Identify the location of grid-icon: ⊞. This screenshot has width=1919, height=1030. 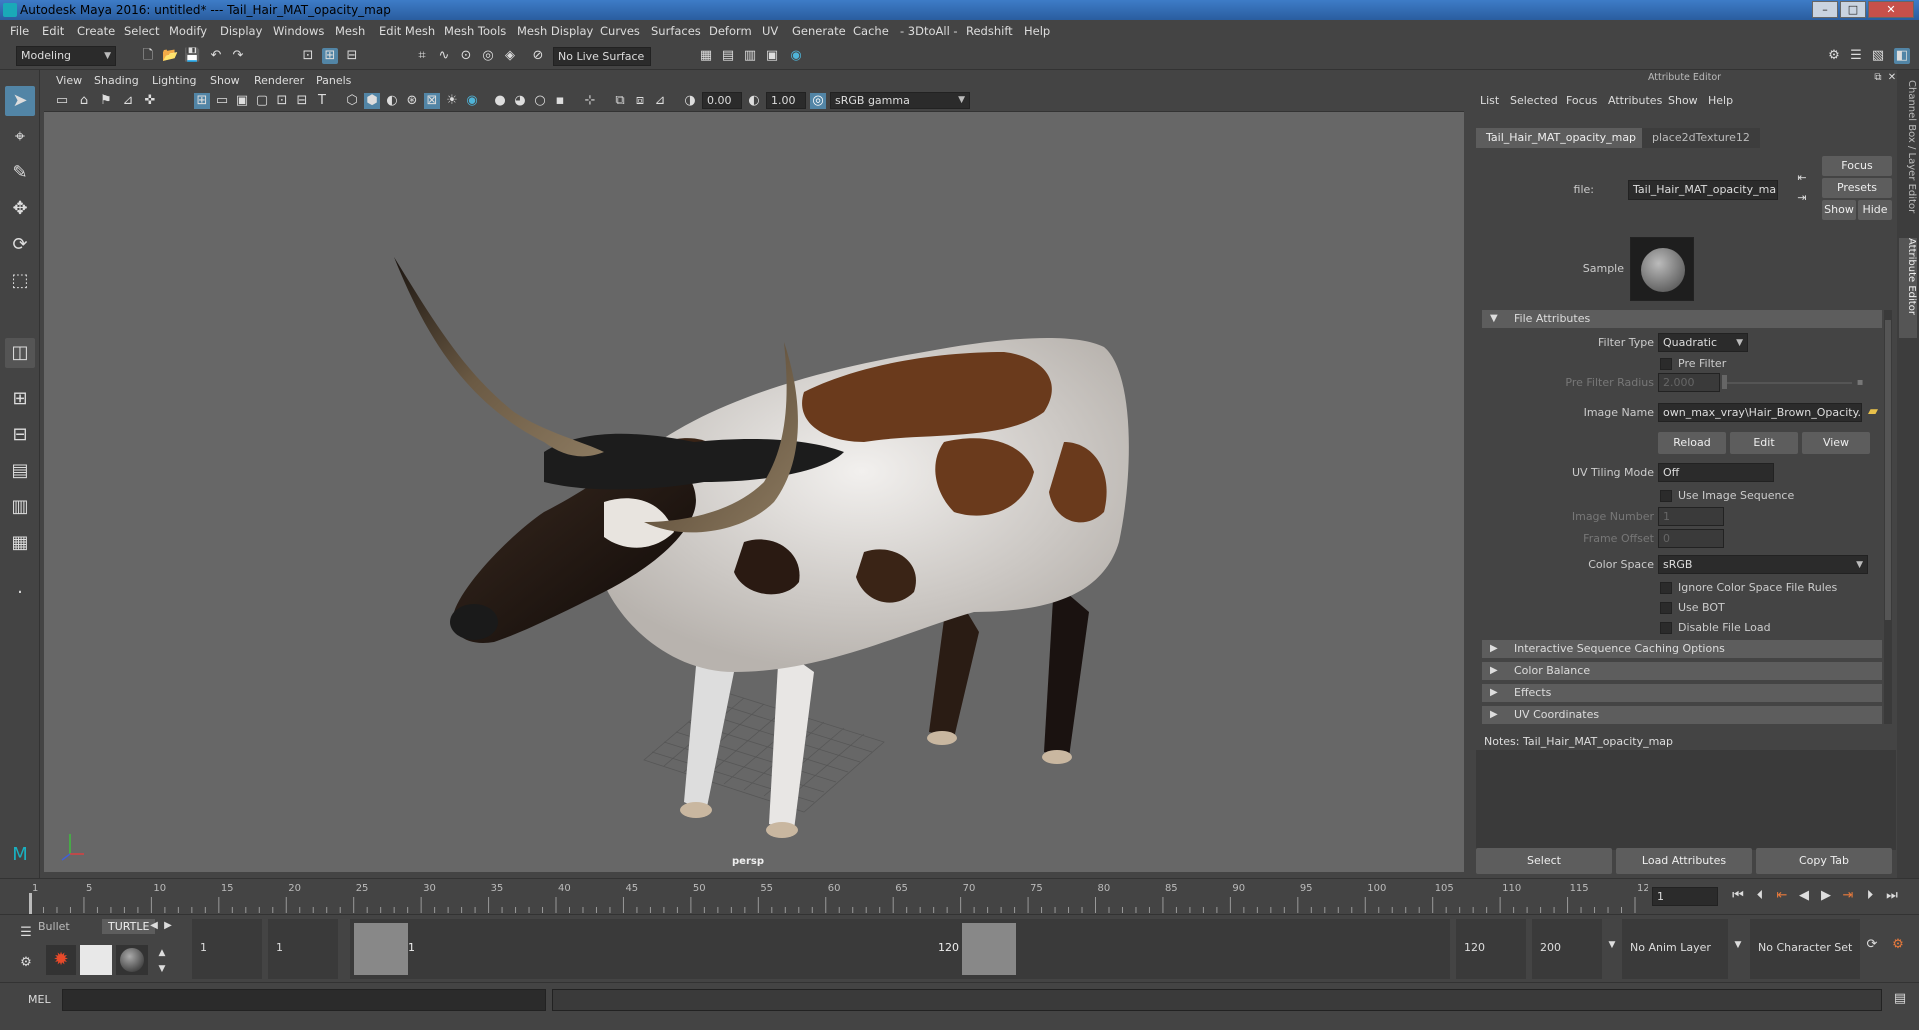
(202, 101).